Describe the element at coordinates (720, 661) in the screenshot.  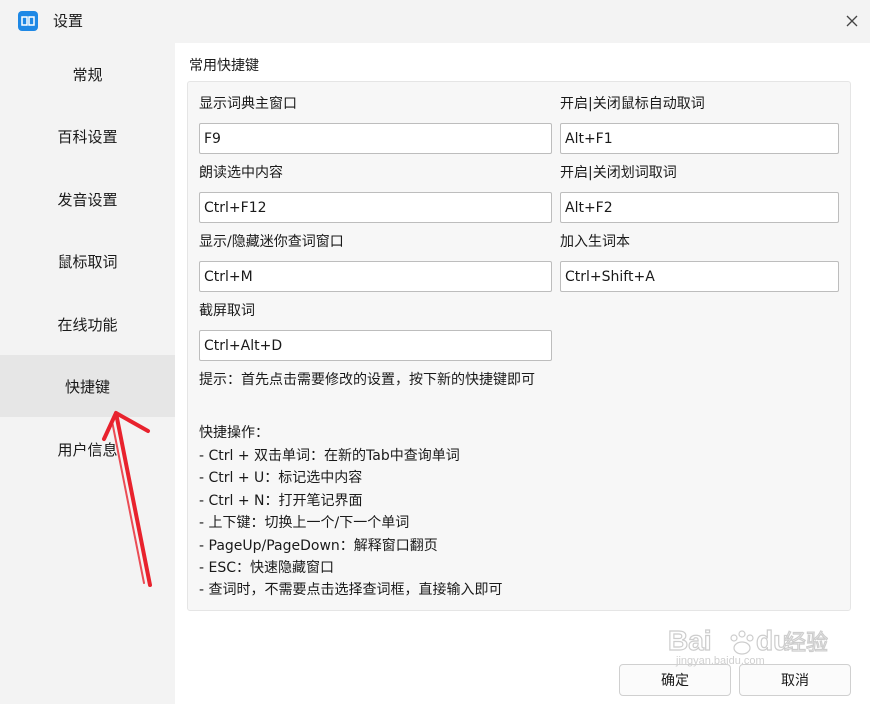
I see `svg-text: jingyan.baidu.com` at that location.